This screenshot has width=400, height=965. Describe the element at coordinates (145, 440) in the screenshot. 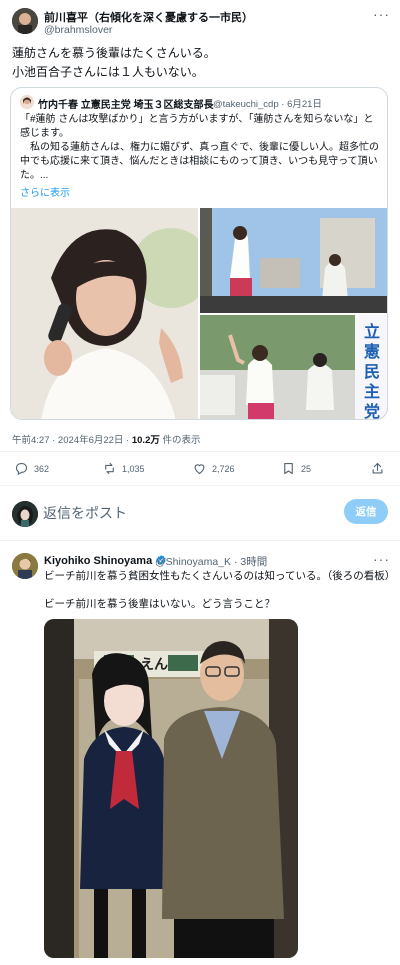

I see `view-count: 10.2万` at that location.